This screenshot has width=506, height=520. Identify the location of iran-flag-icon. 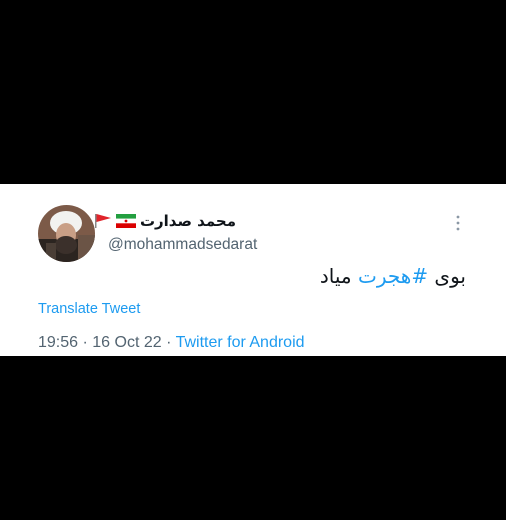
(125, 221).